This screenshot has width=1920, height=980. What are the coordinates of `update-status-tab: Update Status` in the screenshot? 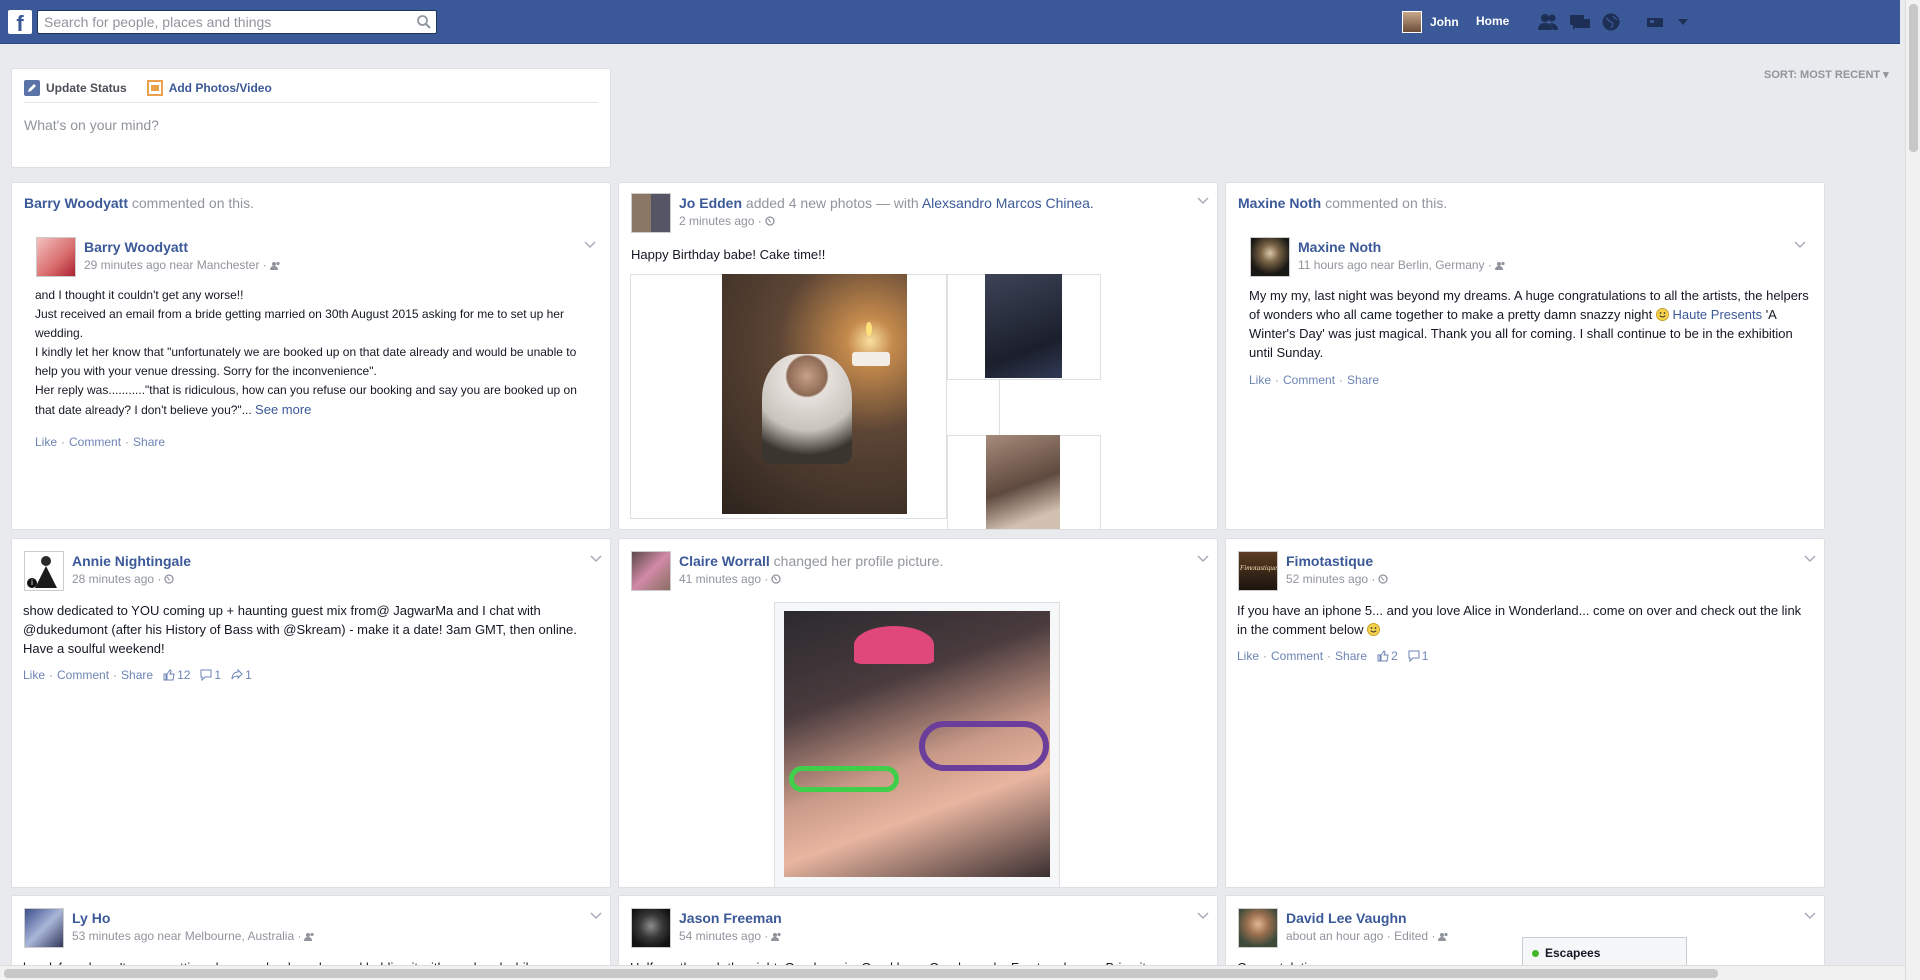 It's located at (75, 88).